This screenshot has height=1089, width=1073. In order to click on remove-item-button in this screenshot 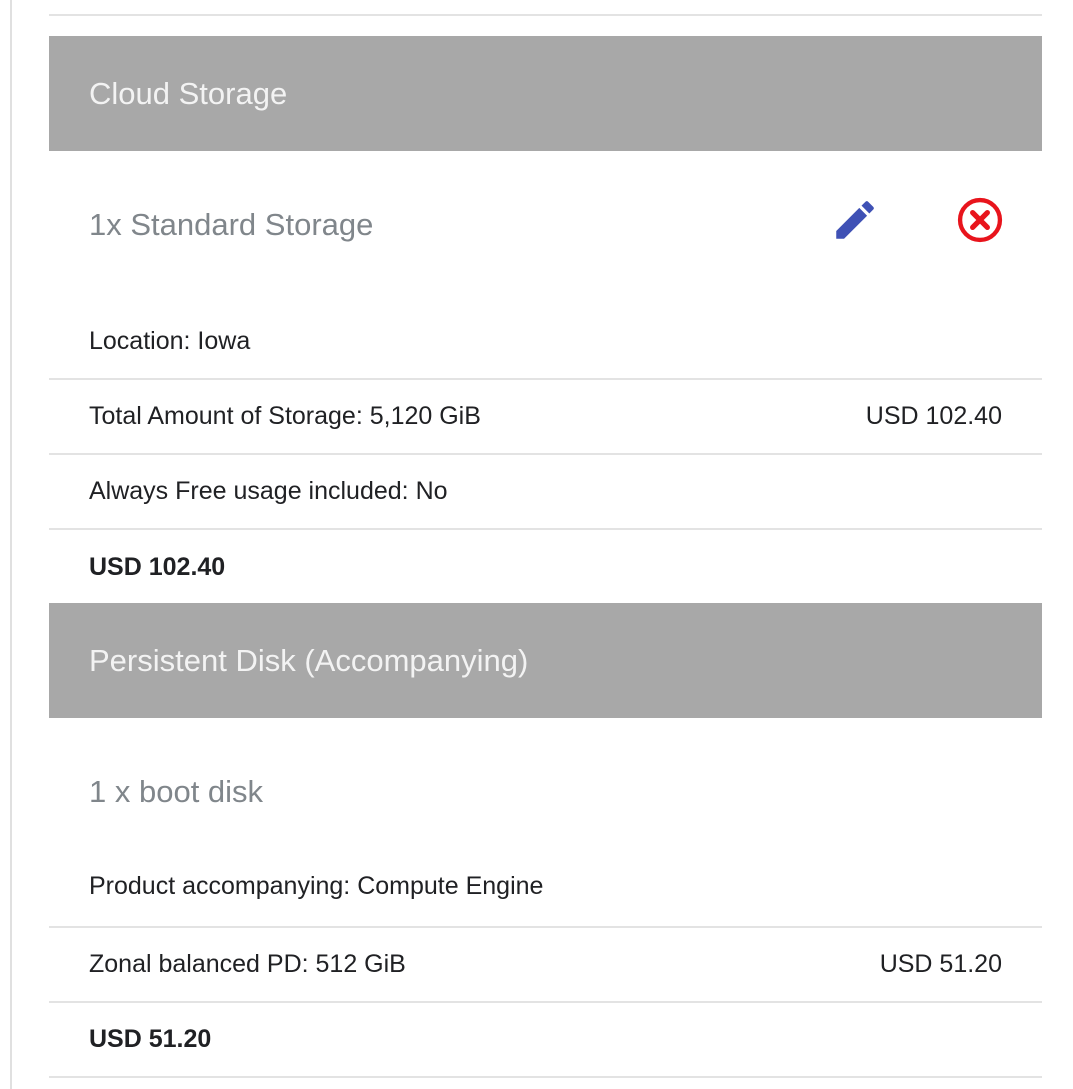, I will do `click(980, 220)`.